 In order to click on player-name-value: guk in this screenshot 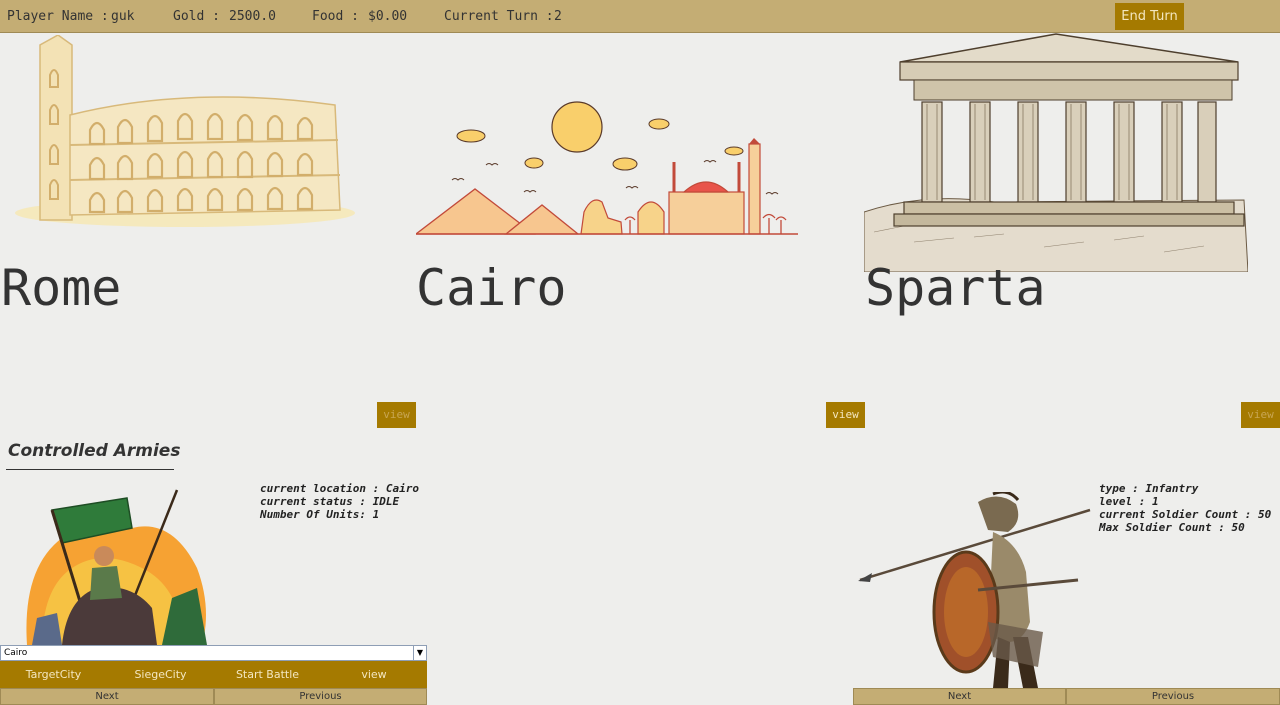, I will do `click(123, 16)`.